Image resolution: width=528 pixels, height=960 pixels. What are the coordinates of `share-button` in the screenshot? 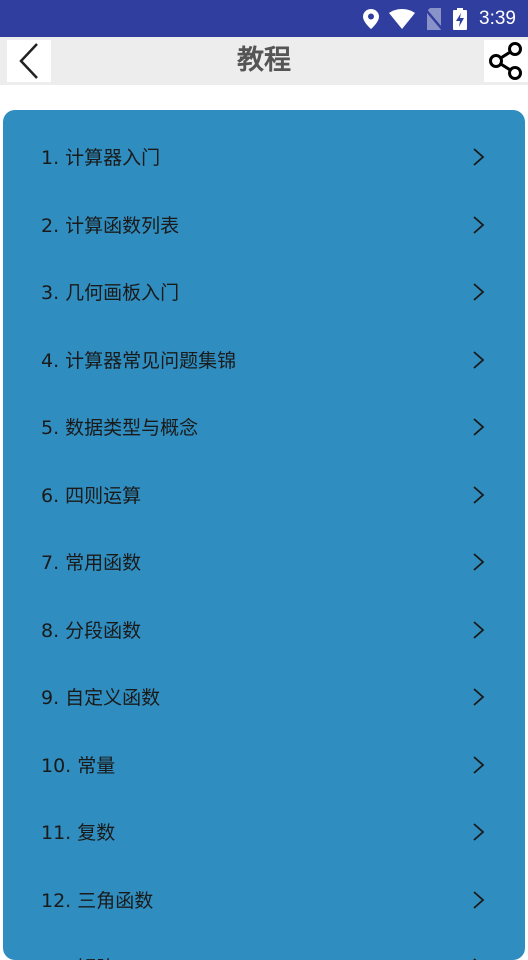 It's located at (506, 61).